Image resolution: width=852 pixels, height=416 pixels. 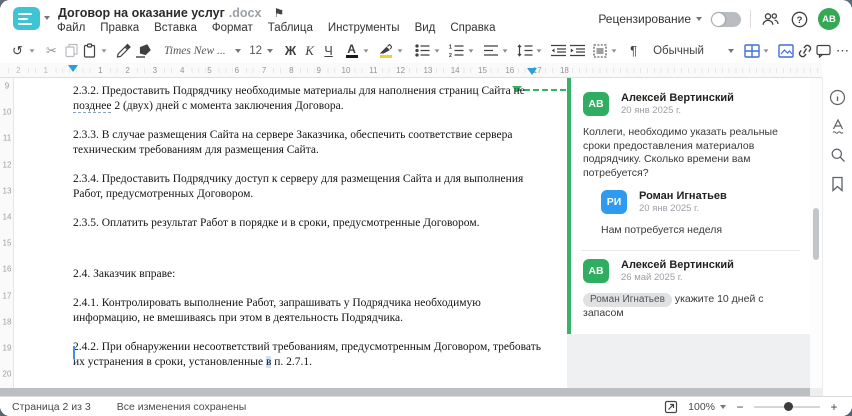 What do you see at coordinates (290, 28) in the screenshot?
I see `menu-table: Таблица` at bounding box center [290, 28].